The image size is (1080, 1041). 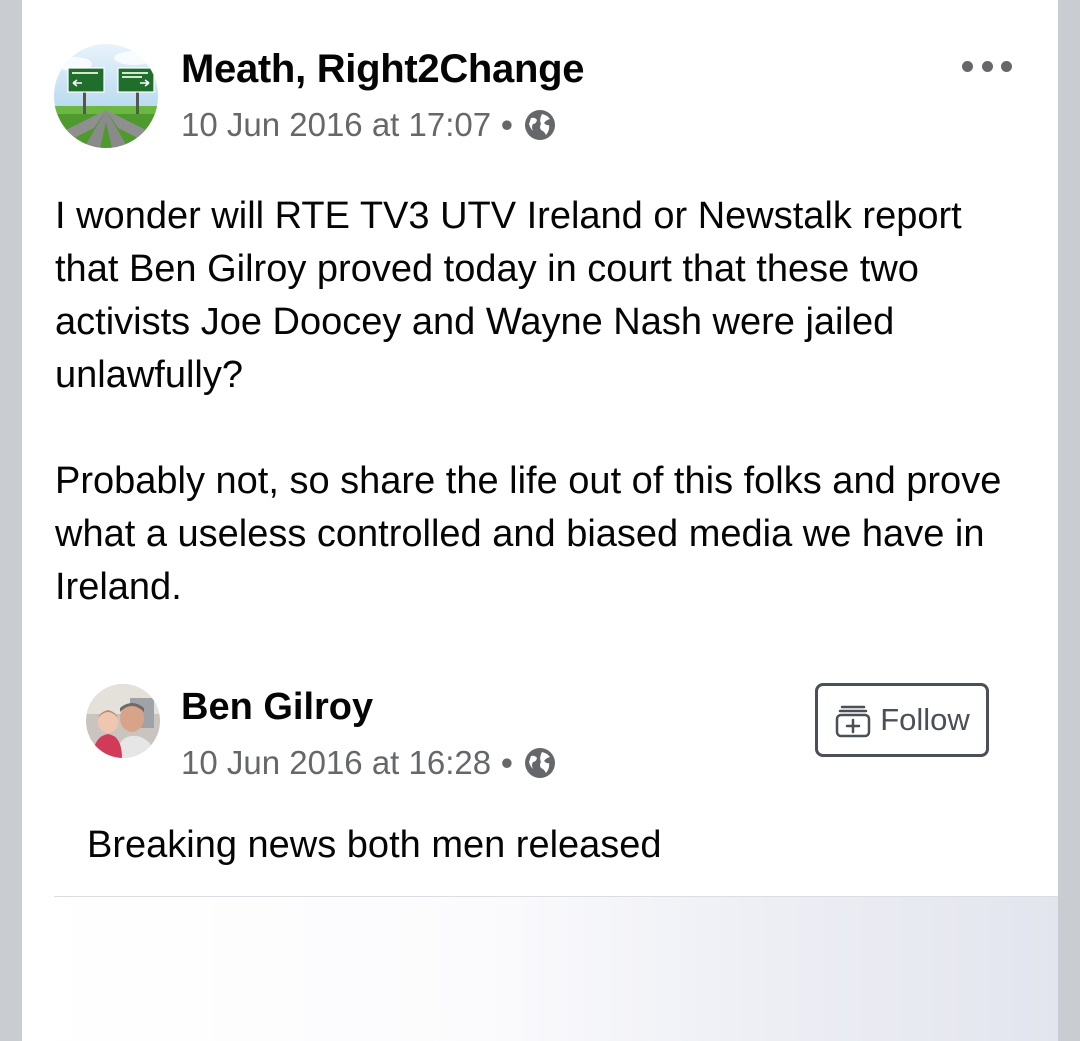 I want to click on follow-label: Follow, so click(x=925, y=719).